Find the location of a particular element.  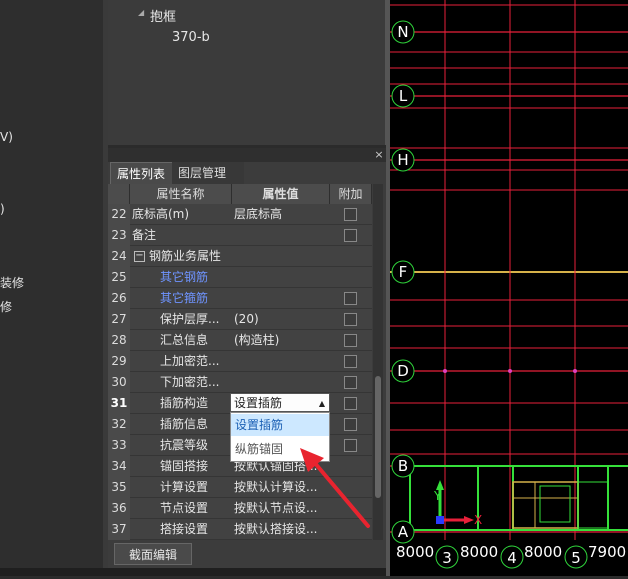

status-bar is located at coordinates (194, 572).